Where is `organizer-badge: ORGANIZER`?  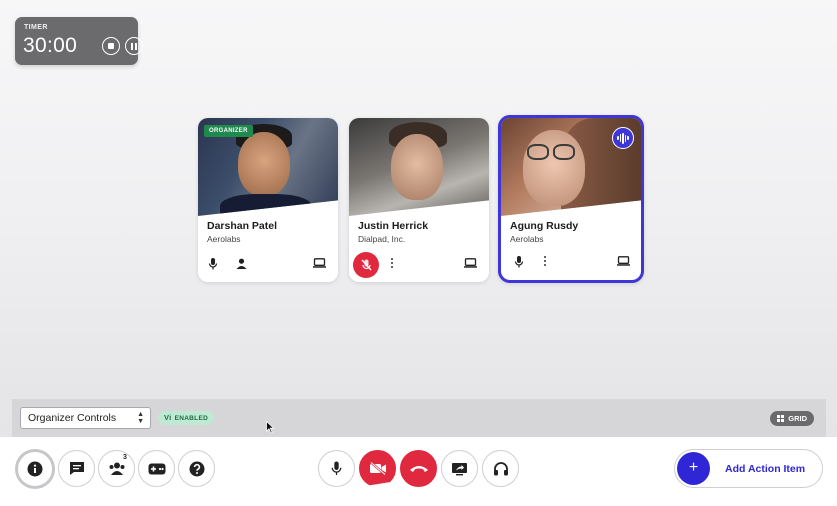 organizer-badge: ORGANIZER is located at coordinates (228, 131).